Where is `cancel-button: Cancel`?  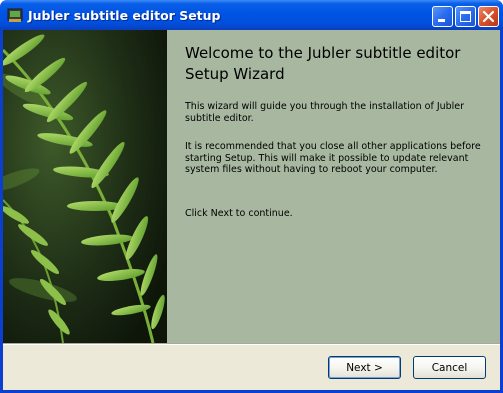 cancel-button: Cancel is located at coordinates (449, 367).